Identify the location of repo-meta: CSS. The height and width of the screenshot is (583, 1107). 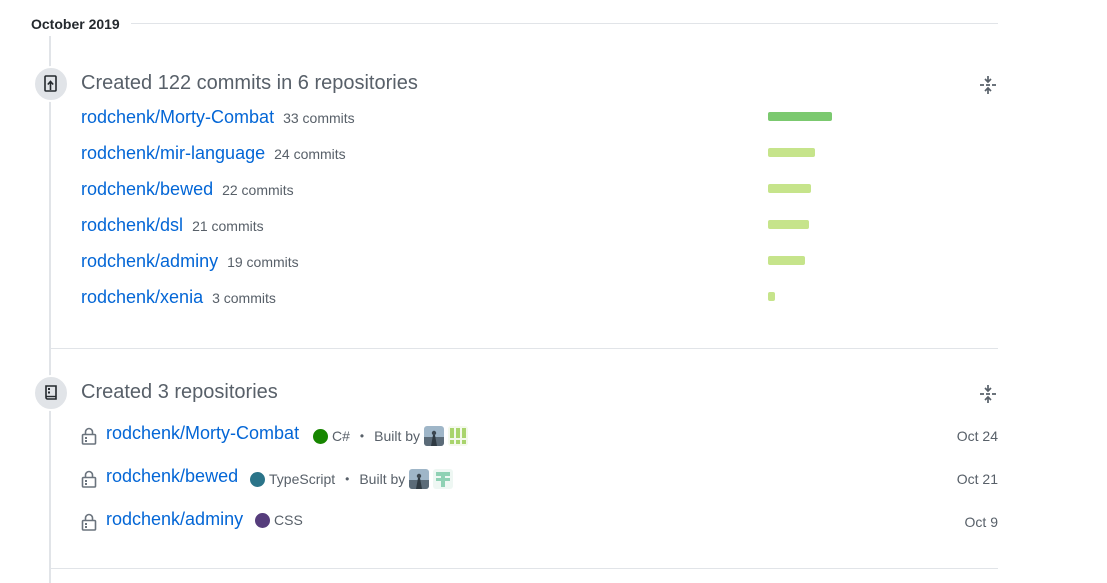
(279, 520).